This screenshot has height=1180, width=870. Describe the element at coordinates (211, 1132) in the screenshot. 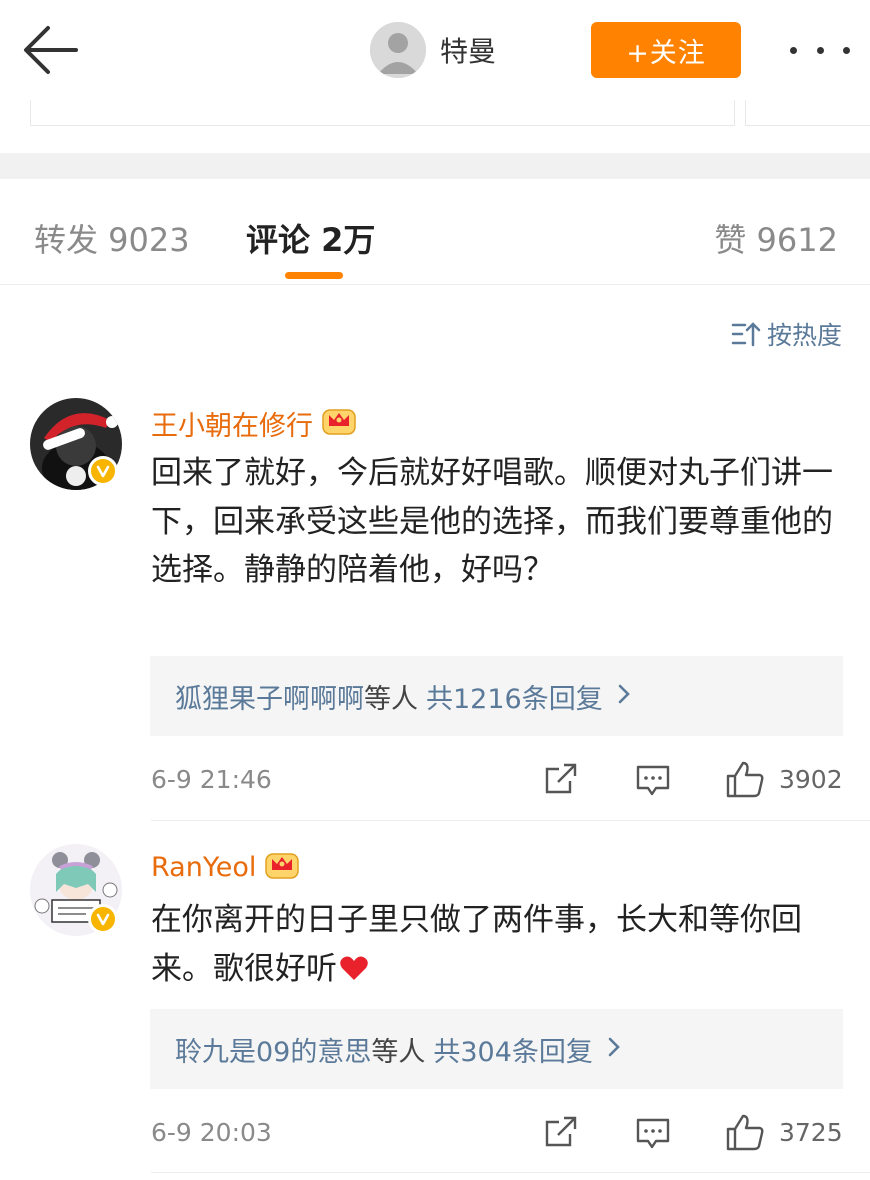

I see `comment-timestamp: 6-9 20:03` at that location.